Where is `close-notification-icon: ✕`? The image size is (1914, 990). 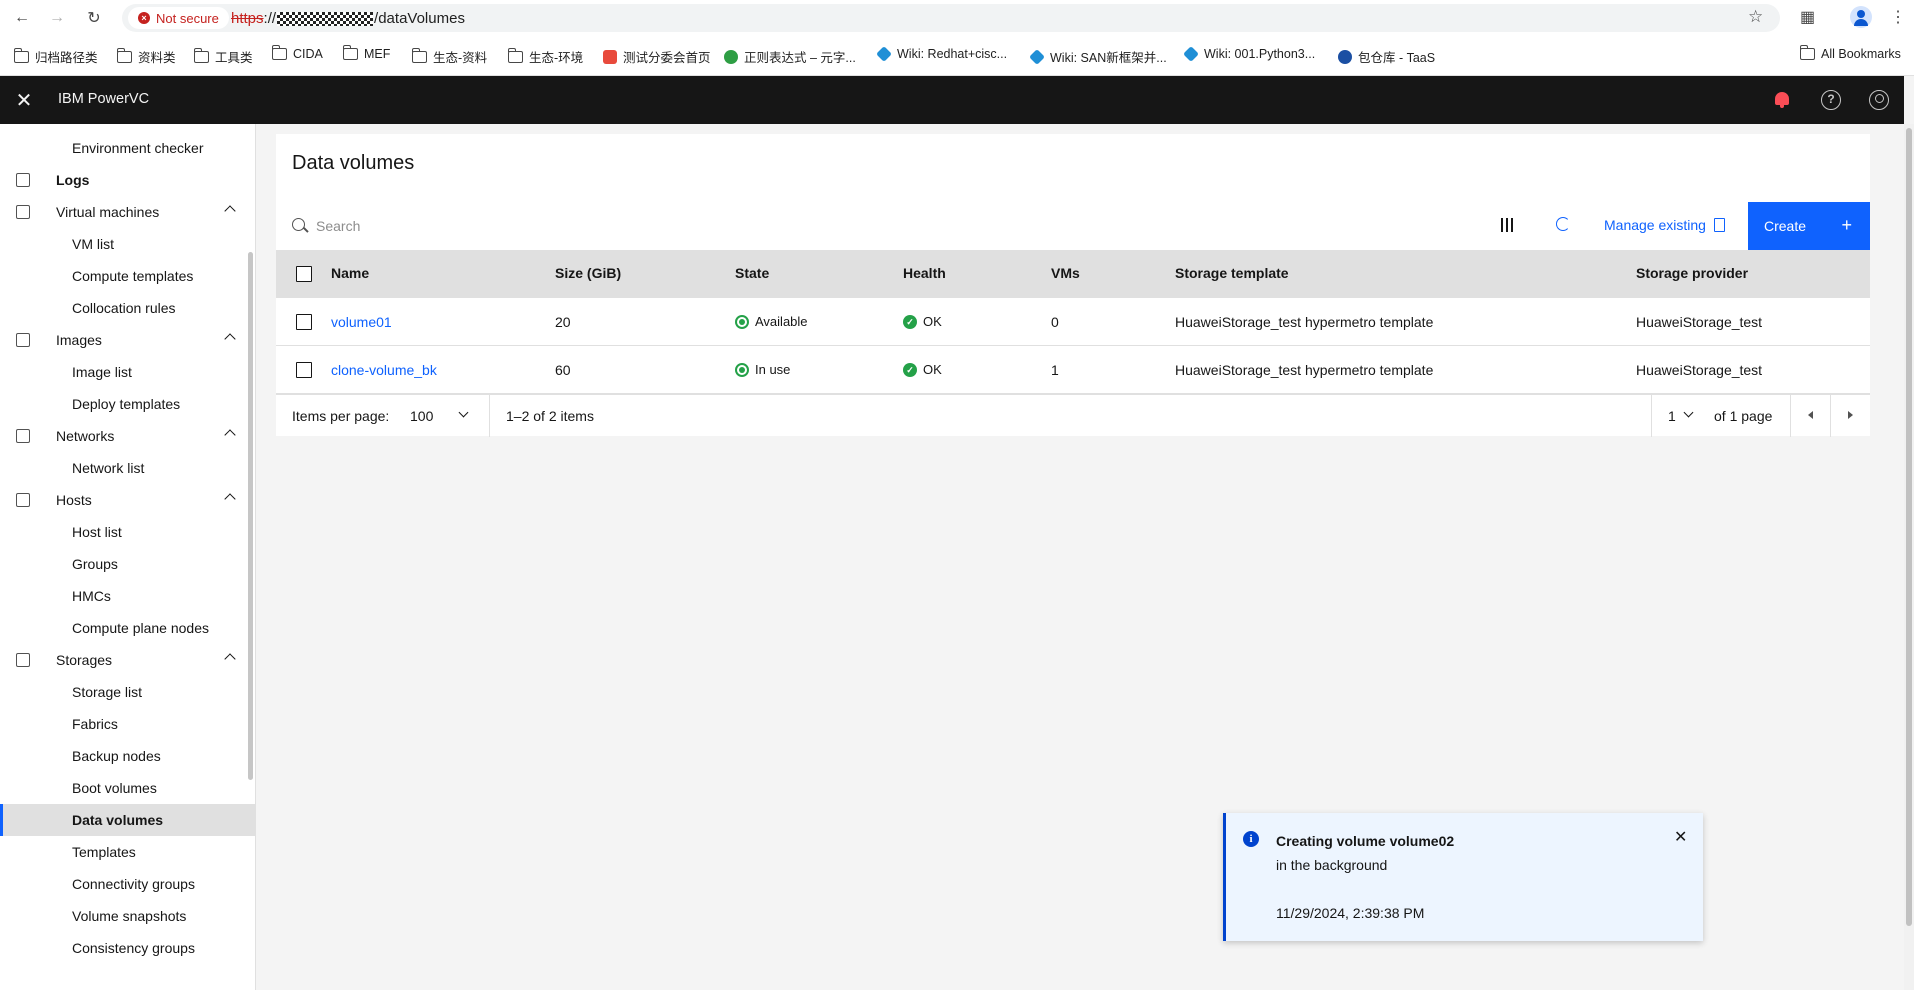
close-notification-icon: ✕ is located at coordinates (1680, 837).